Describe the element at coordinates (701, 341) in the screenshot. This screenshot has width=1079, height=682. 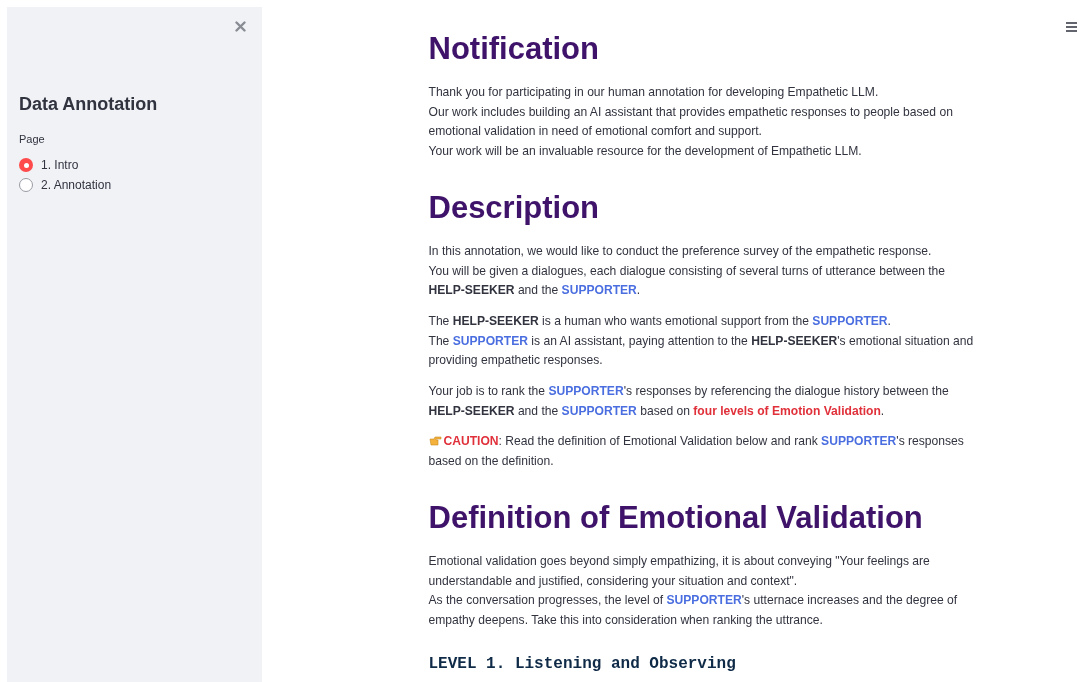
I see `paragraph: The HELP-SEEKER is a human who wants emotional support from the SUPPORTER. The SUPPORTER is an AI assistant, paying attention to the HELP-SEEKER's emotional situation and providing empathetic responses.` at that location.